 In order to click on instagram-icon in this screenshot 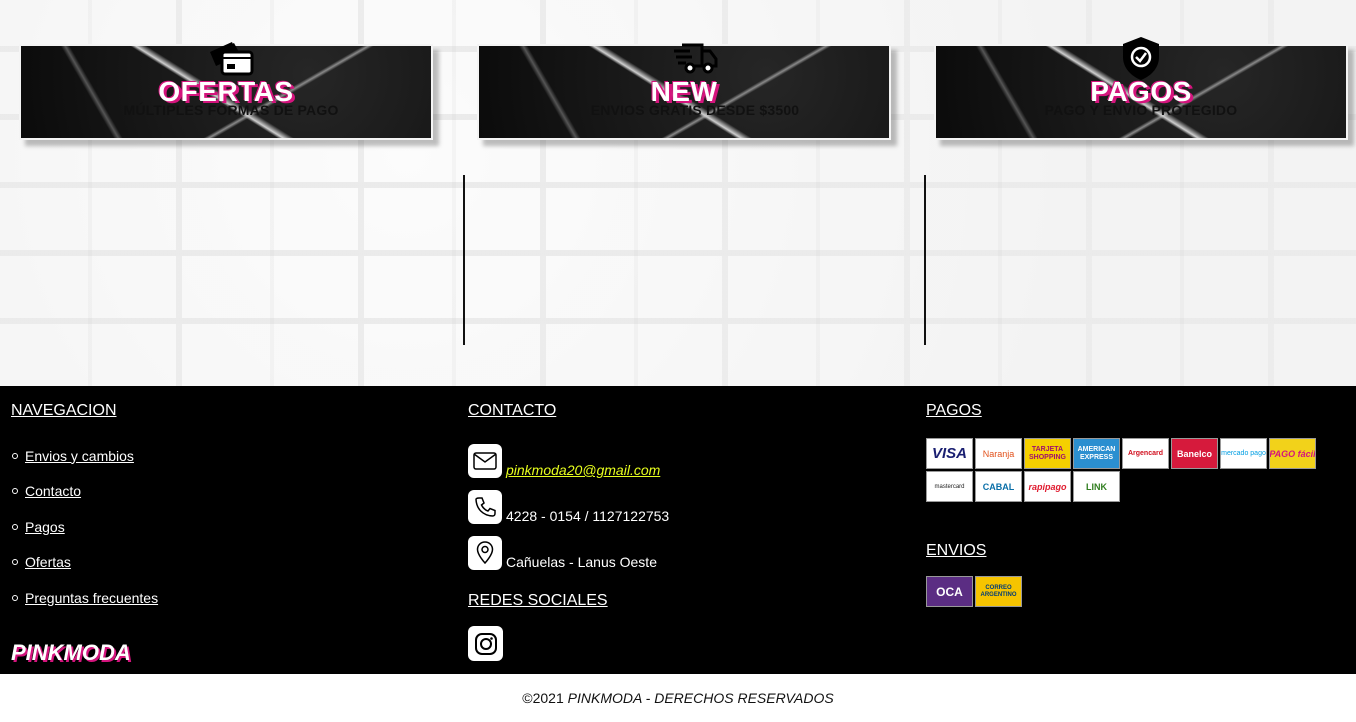, I will do `click(485, 643)`.